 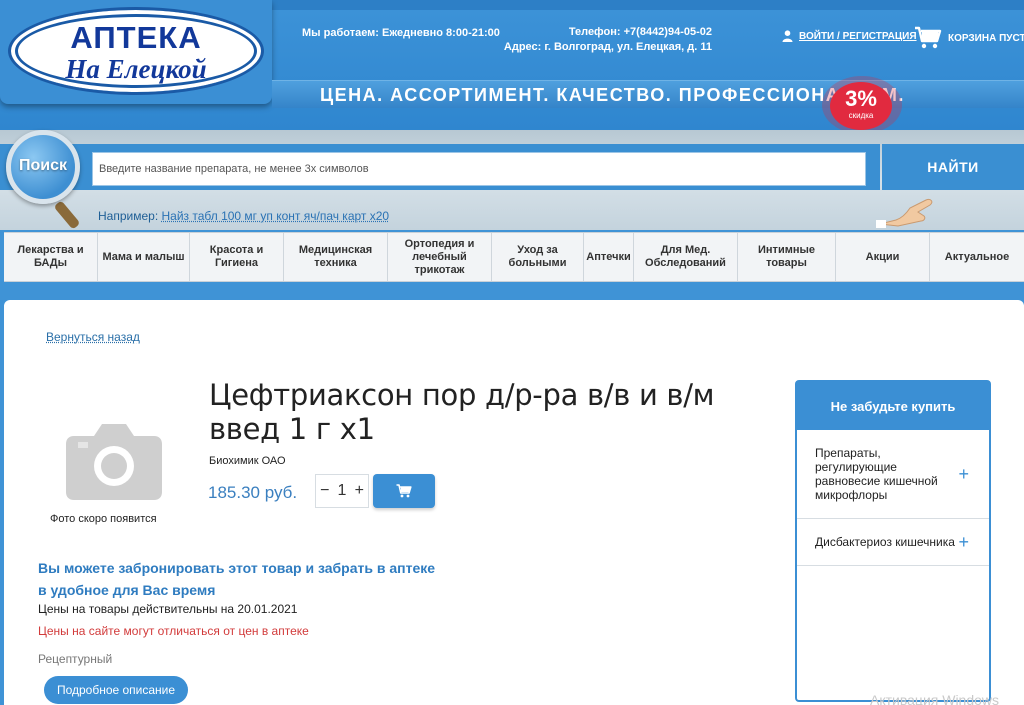 I want to click on windows-activation-watermark: Активация Windows, so click(x=935, y=698).